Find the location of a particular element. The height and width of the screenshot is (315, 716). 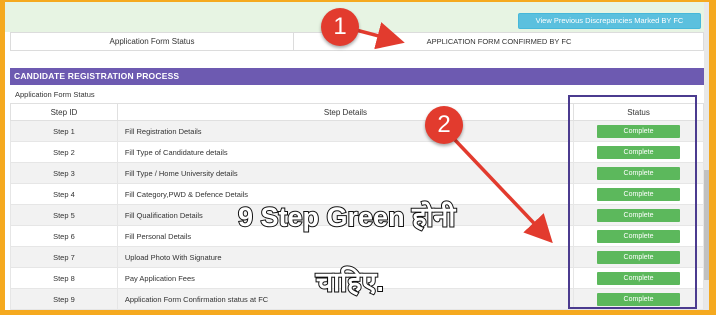

overlay-caption-line-2: चाहिए. is located at coordinates (350, 282).